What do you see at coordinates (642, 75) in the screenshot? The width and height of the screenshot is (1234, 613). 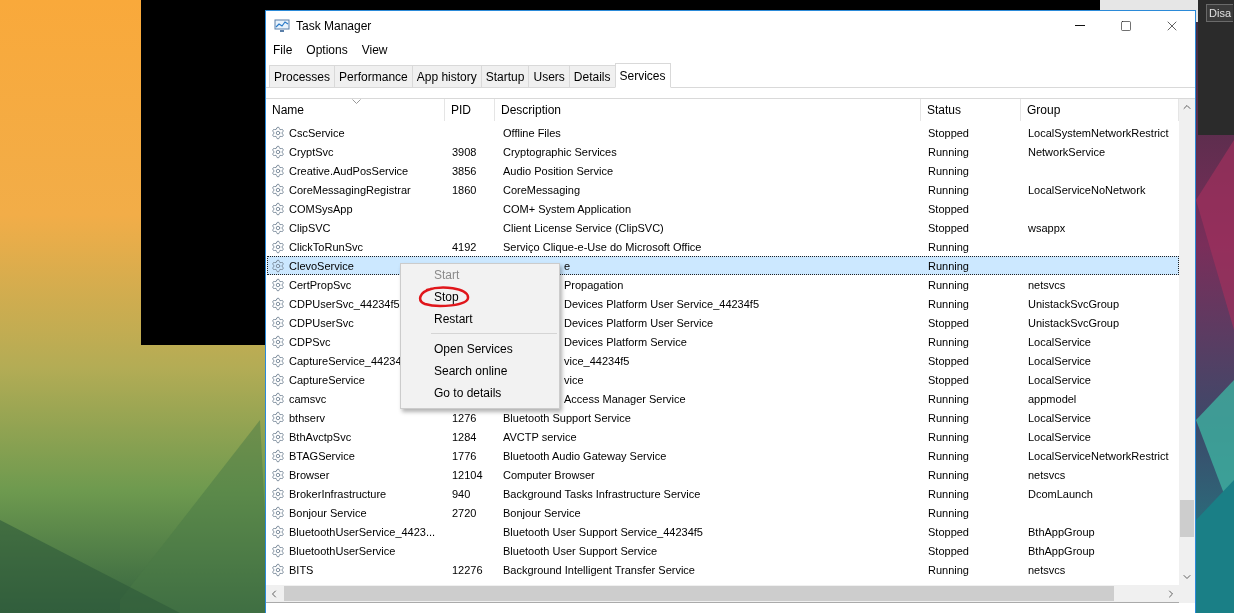 I see `tab: Services` at bounding box center [642, 75].